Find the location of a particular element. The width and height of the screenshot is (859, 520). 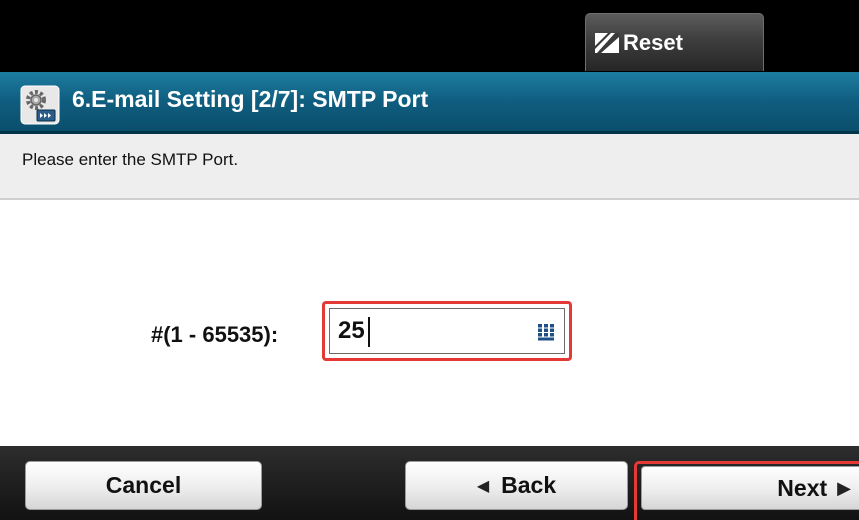

reset-icon is located at coordinates (607, 42).